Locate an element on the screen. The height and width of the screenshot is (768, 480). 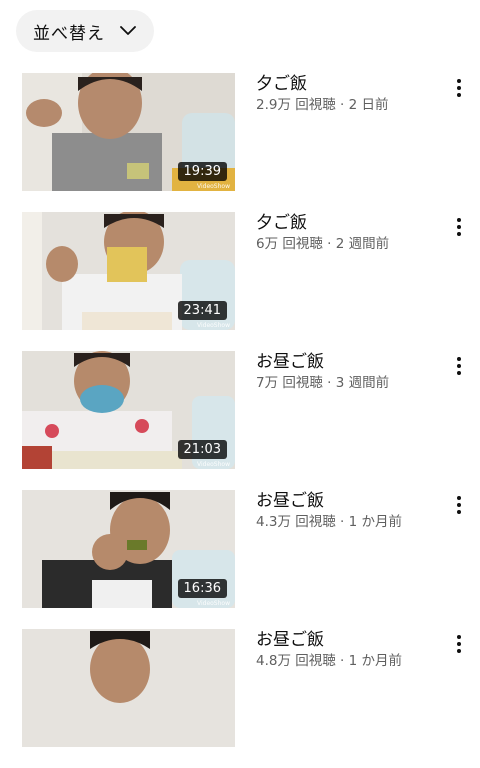
duration-badge: 16:36 is located at coordinates (202, 588).